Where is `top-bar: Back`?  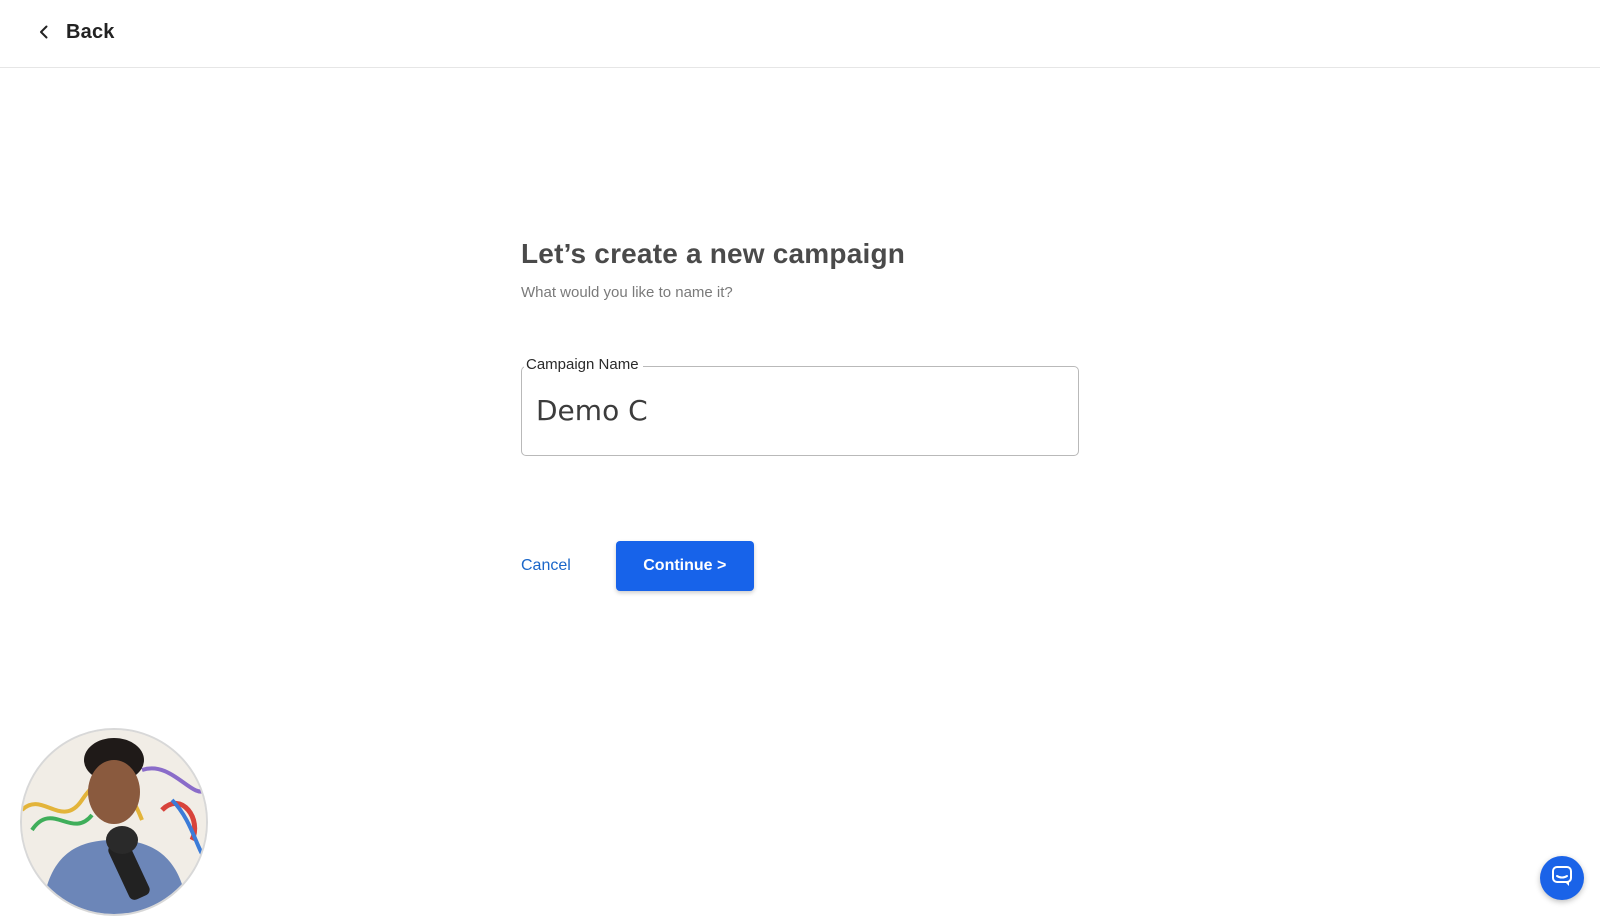
top-bar: Back is located at coordinates (800, 34).